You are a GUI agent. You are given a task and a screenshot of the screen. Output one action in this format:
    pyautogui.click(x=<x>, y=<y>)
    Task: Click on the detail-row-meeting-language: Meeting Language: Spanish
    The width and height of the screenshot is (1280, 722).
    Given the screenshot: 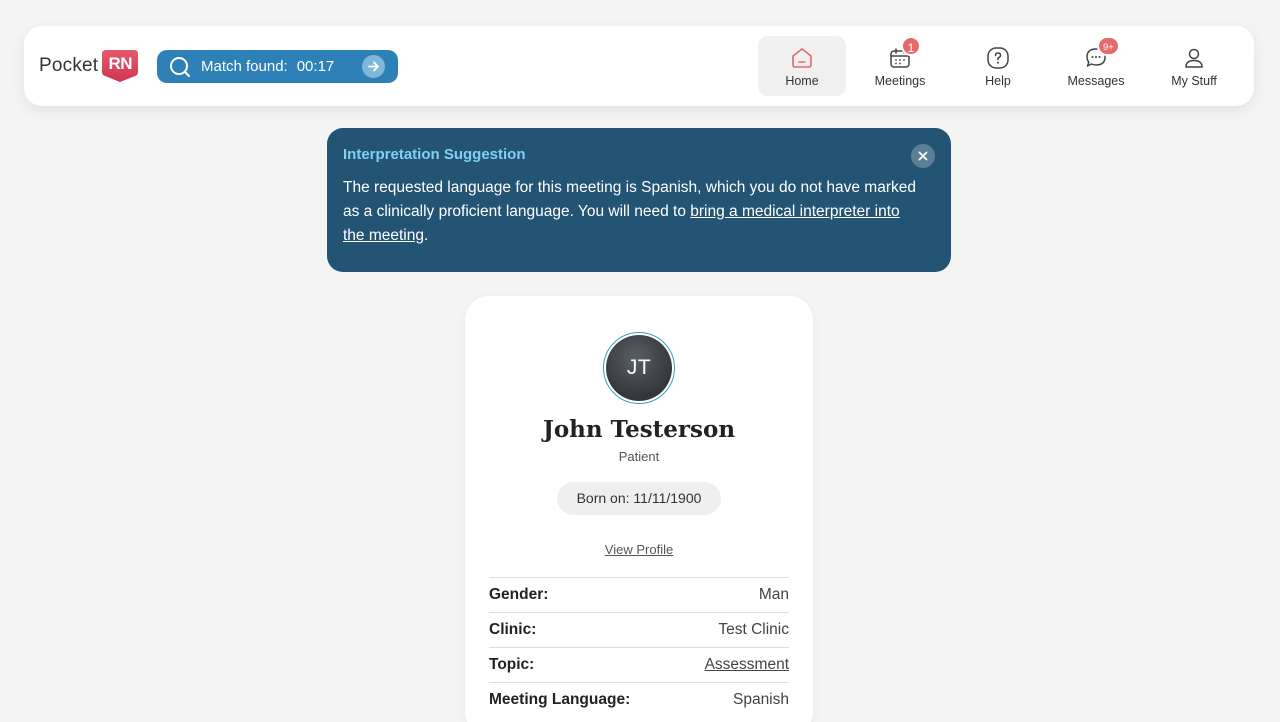 What is the action you would take?
    pyautogui.click(x=639, y=699)
    